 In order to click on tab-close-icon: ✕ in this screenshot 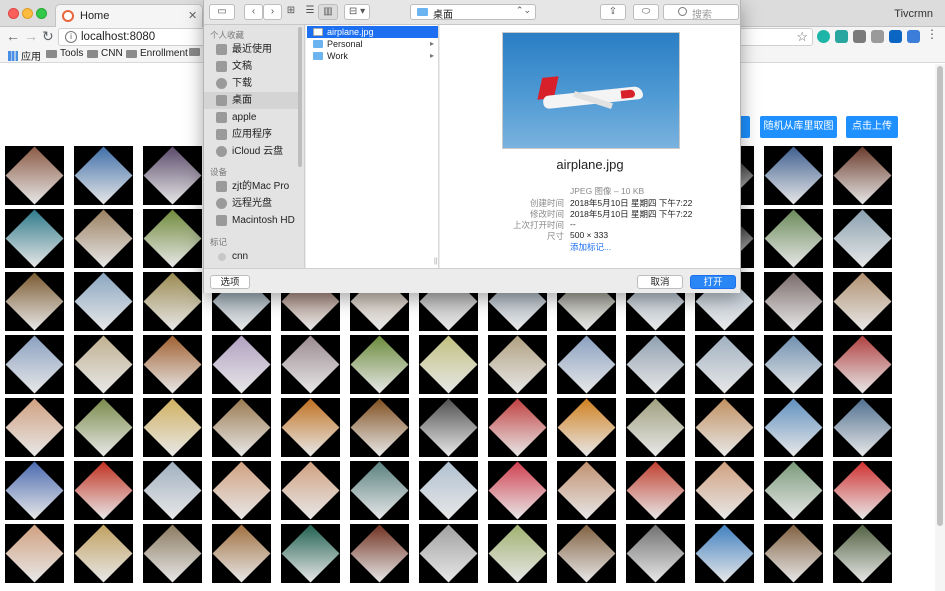, I will do `click(192, 15)`.